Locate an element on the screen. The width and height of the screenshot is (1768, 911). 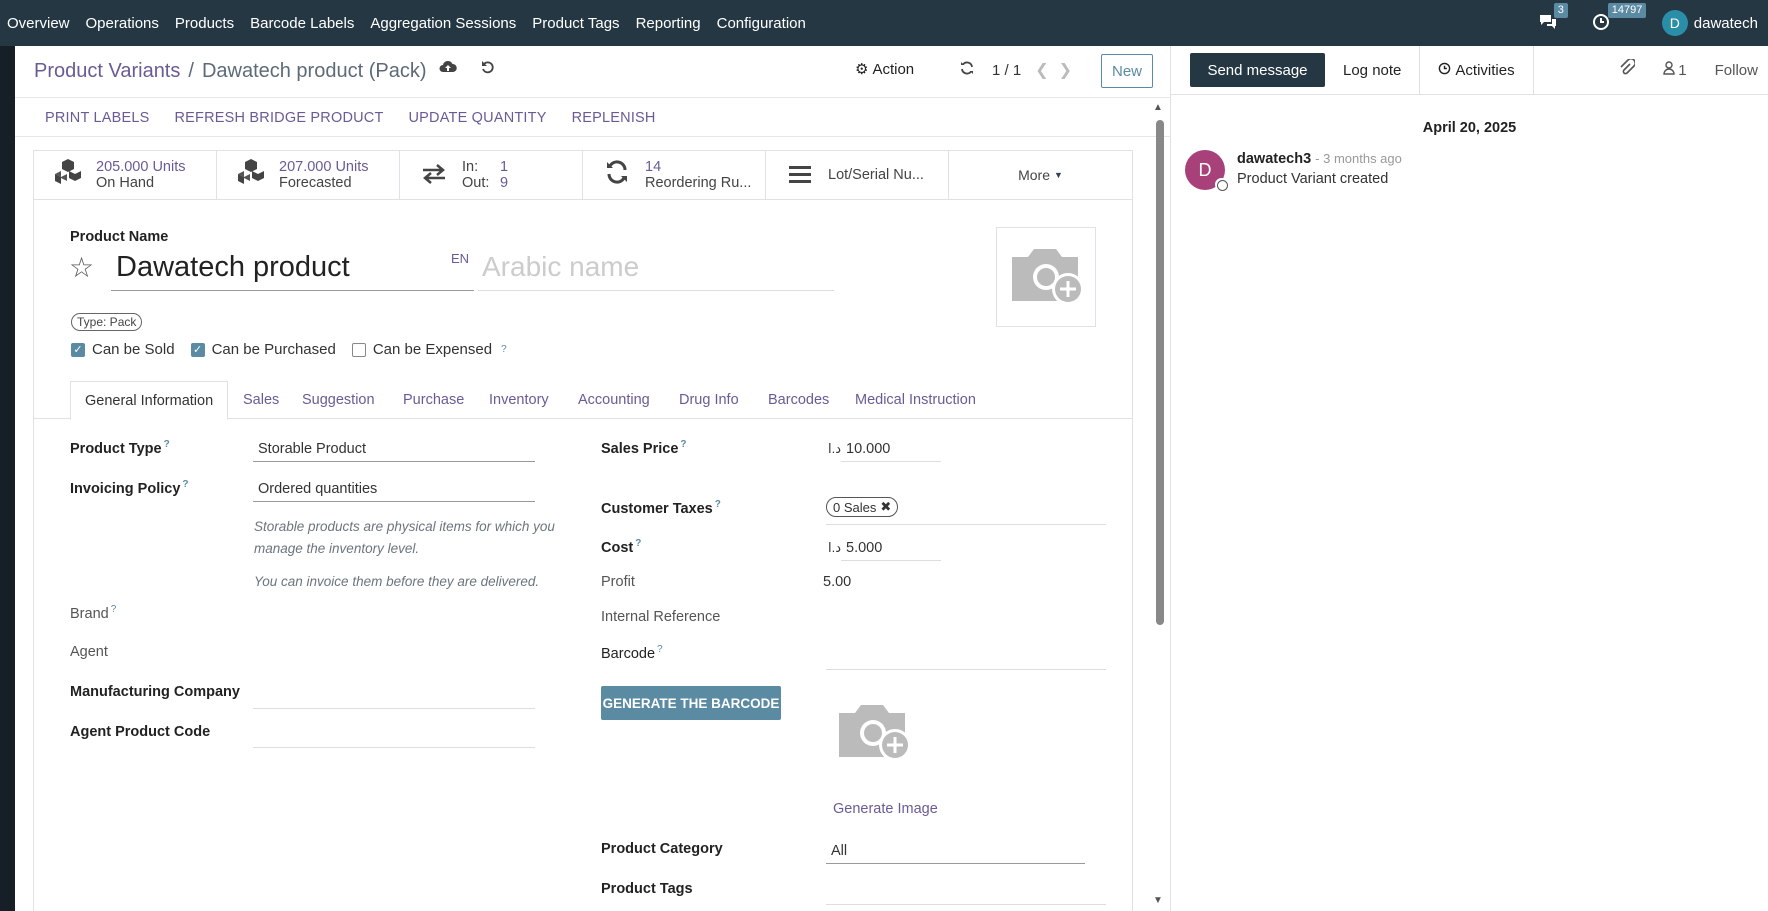
followers-button: 1 is located at coordinates (1675, 70).